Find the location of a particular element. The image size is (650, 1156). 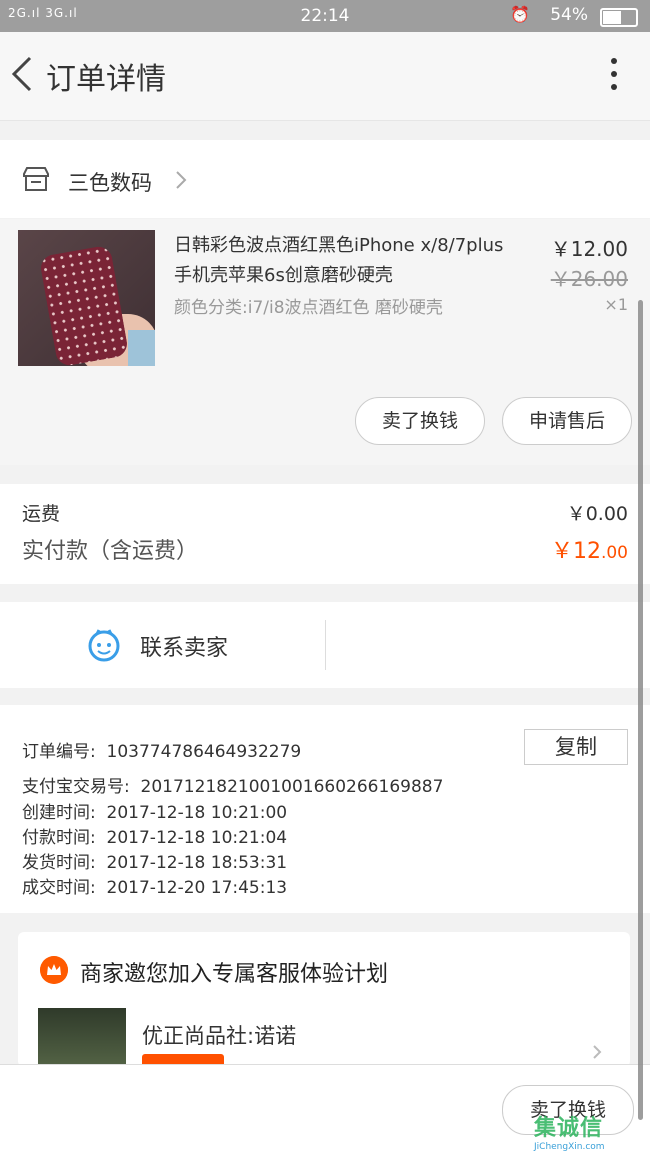

scrollbar is located at coordinates (640, 710).